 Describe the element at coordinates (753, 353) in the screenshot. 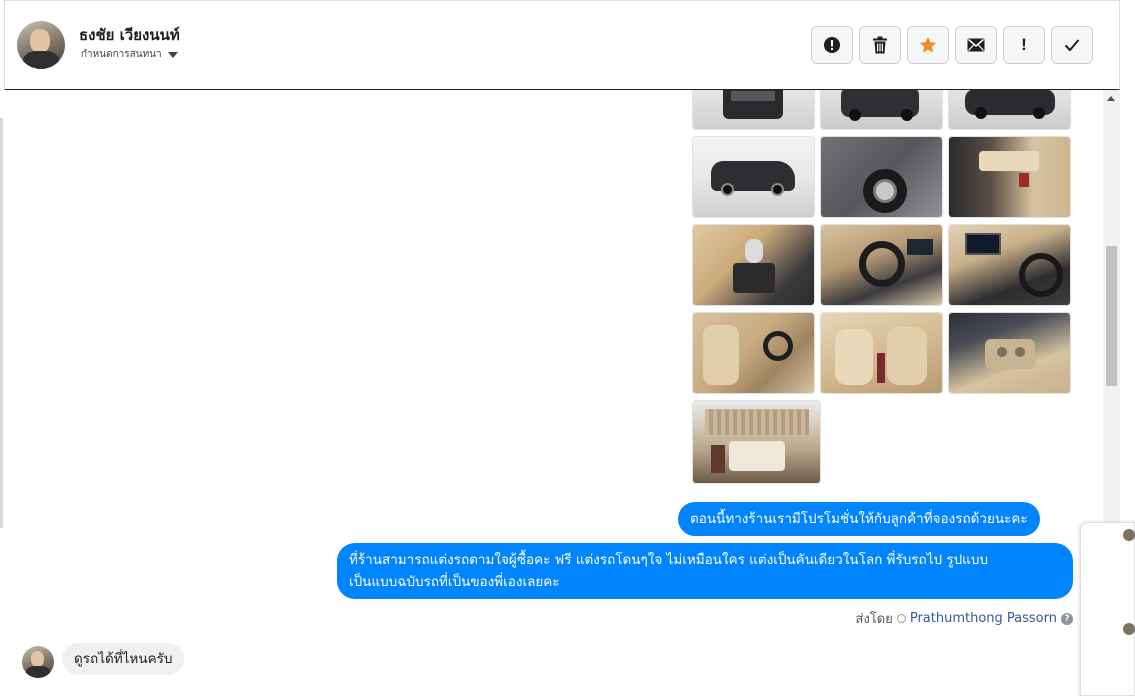

I see `photo-front-seats` at that location.